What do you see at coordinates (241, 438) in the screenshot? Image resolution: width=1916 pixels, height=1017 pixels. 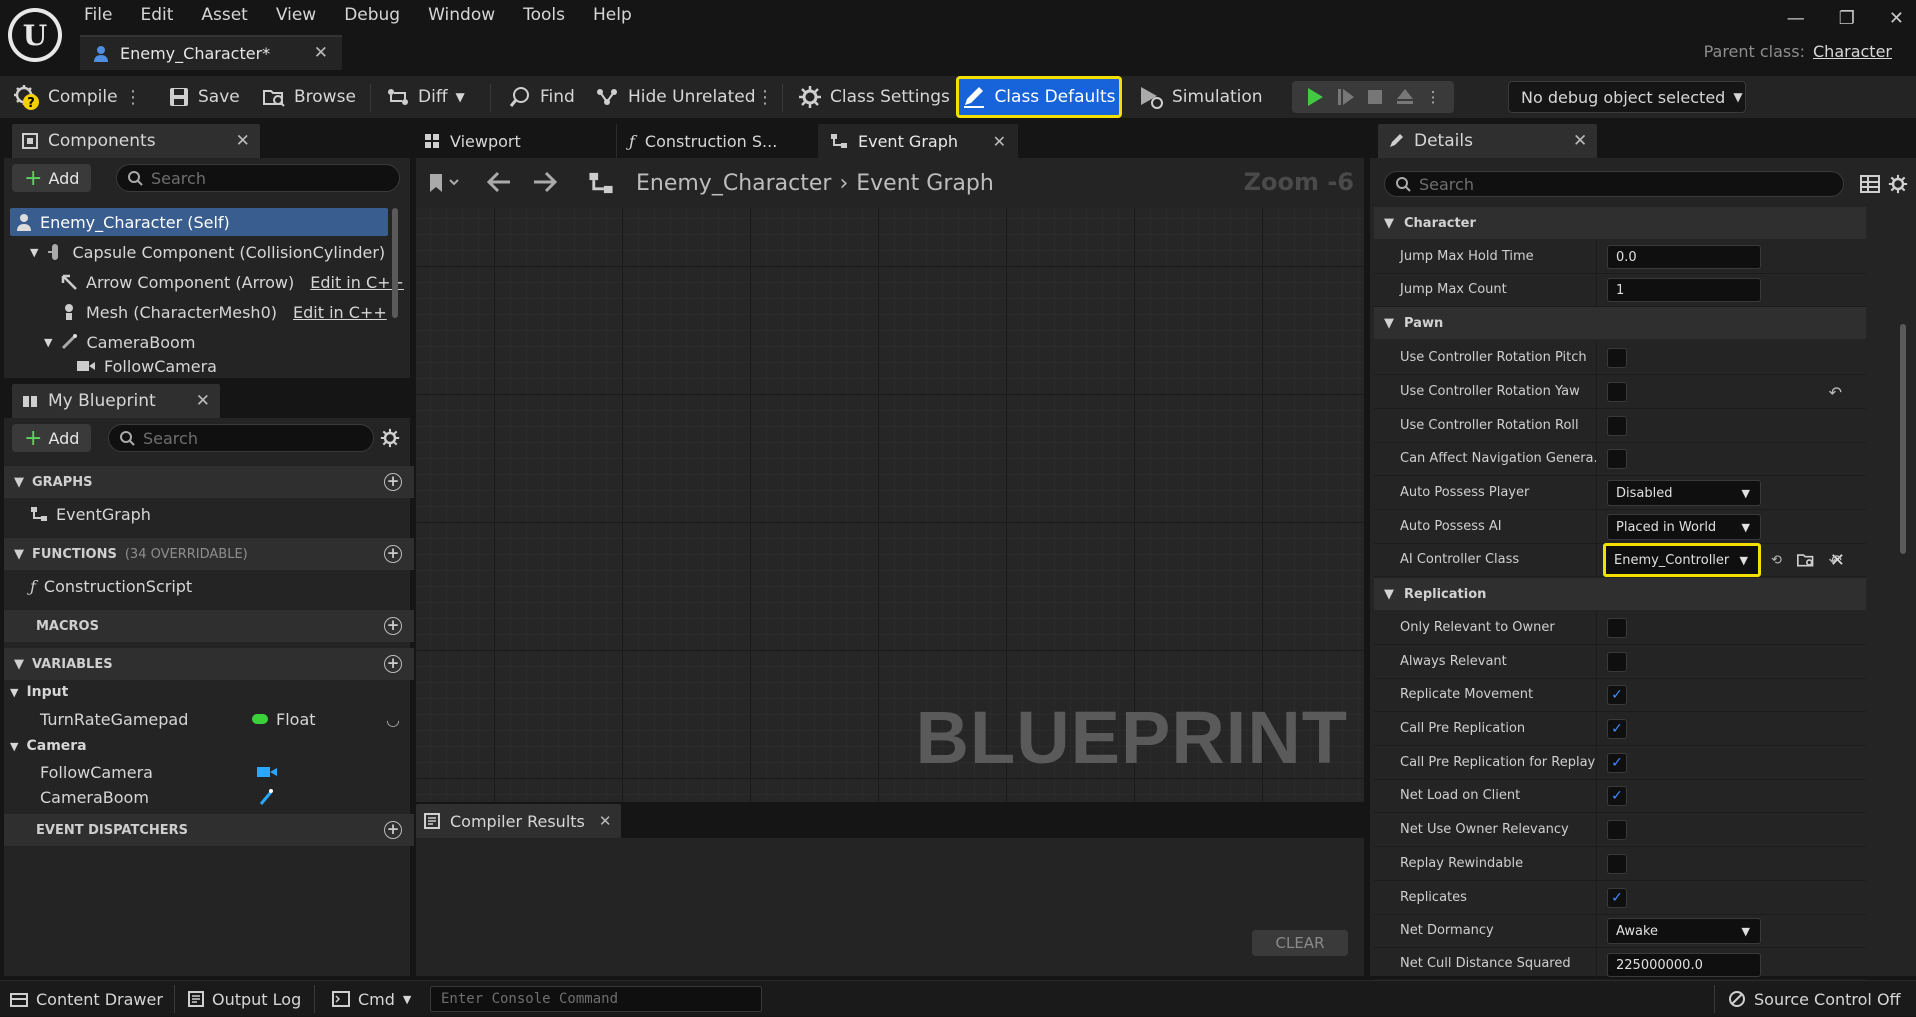 I see `blueprint-search: Search` at bounding box center [241, 438].